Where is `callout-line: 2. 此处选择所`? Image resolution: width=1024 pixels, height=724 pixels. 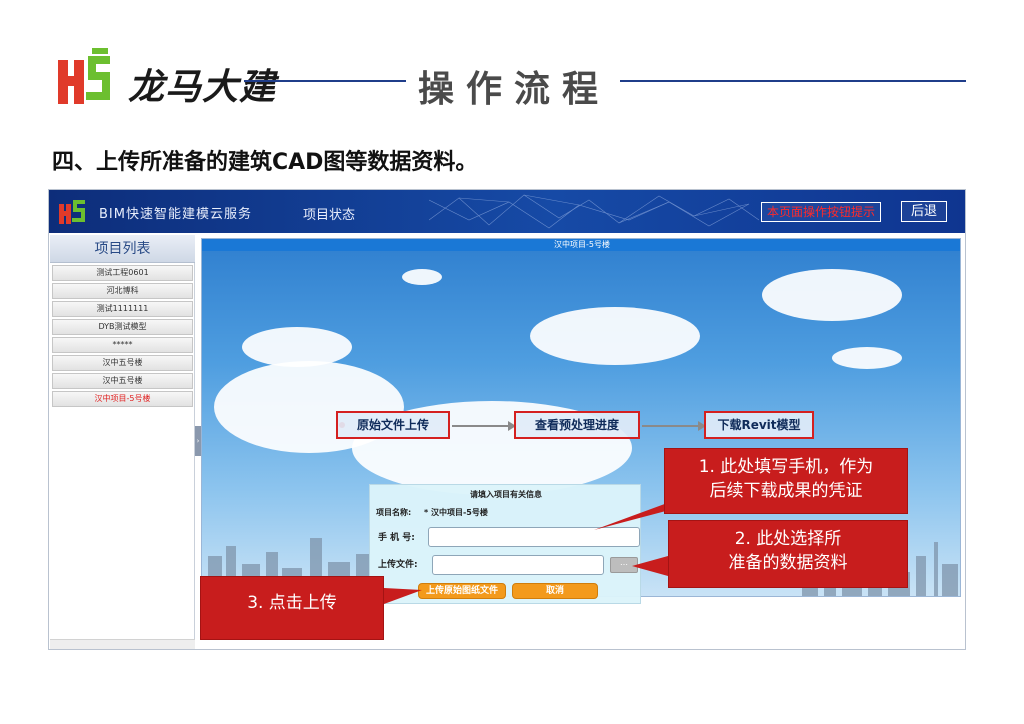
callout-line: 2. 此处选择所 is located at coordinates (788, 539).